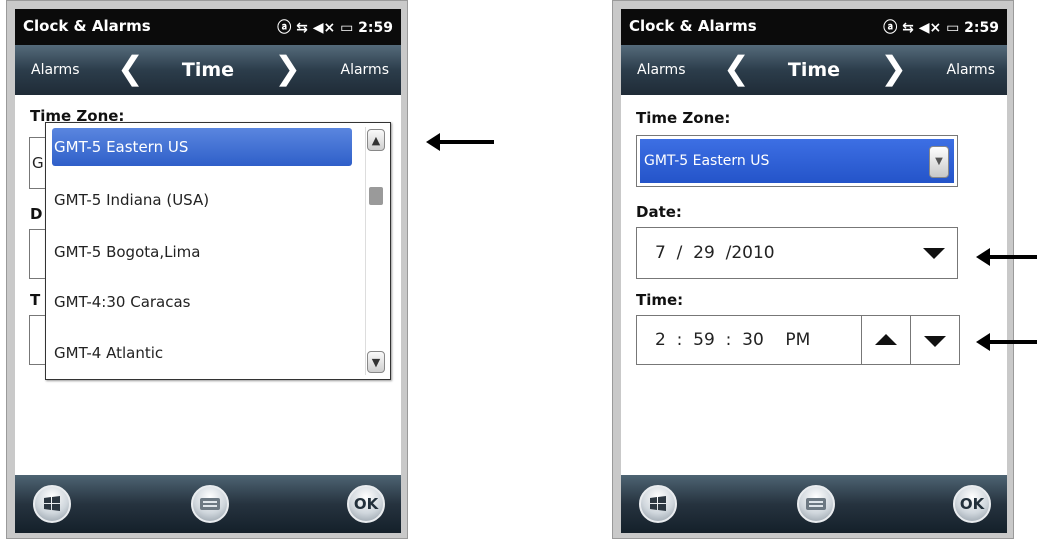 Image resolution: width=1037 pixels, height=539 pixels. What do you see at coordinates (660, 300) in the screenshot?
I see `time-label: Time:` at bounding box center [660, 300].